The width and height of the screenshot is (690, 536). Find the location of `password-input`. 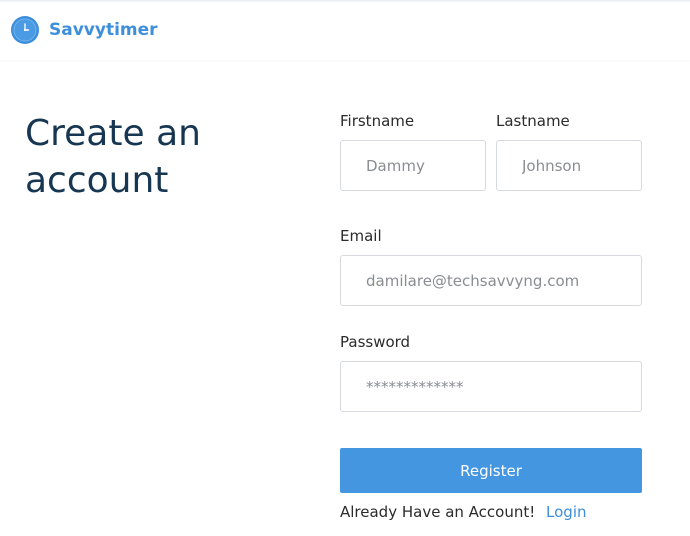

password-input is located at coordinates (491, 386).